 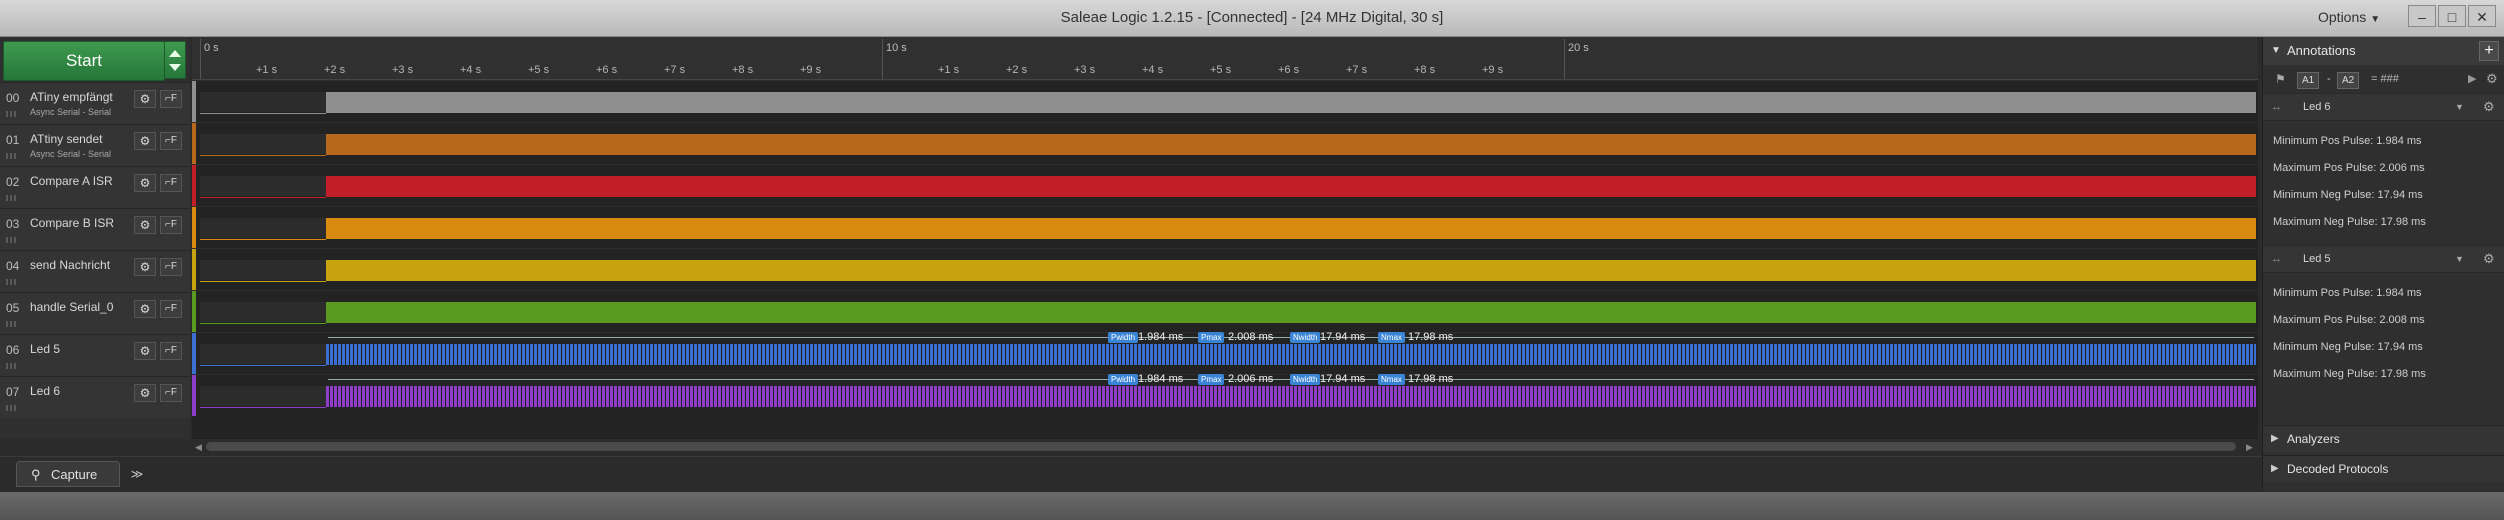 I want to click on channel-analyzer-label: Async Serial - Serial, so click(x=71, y=112).